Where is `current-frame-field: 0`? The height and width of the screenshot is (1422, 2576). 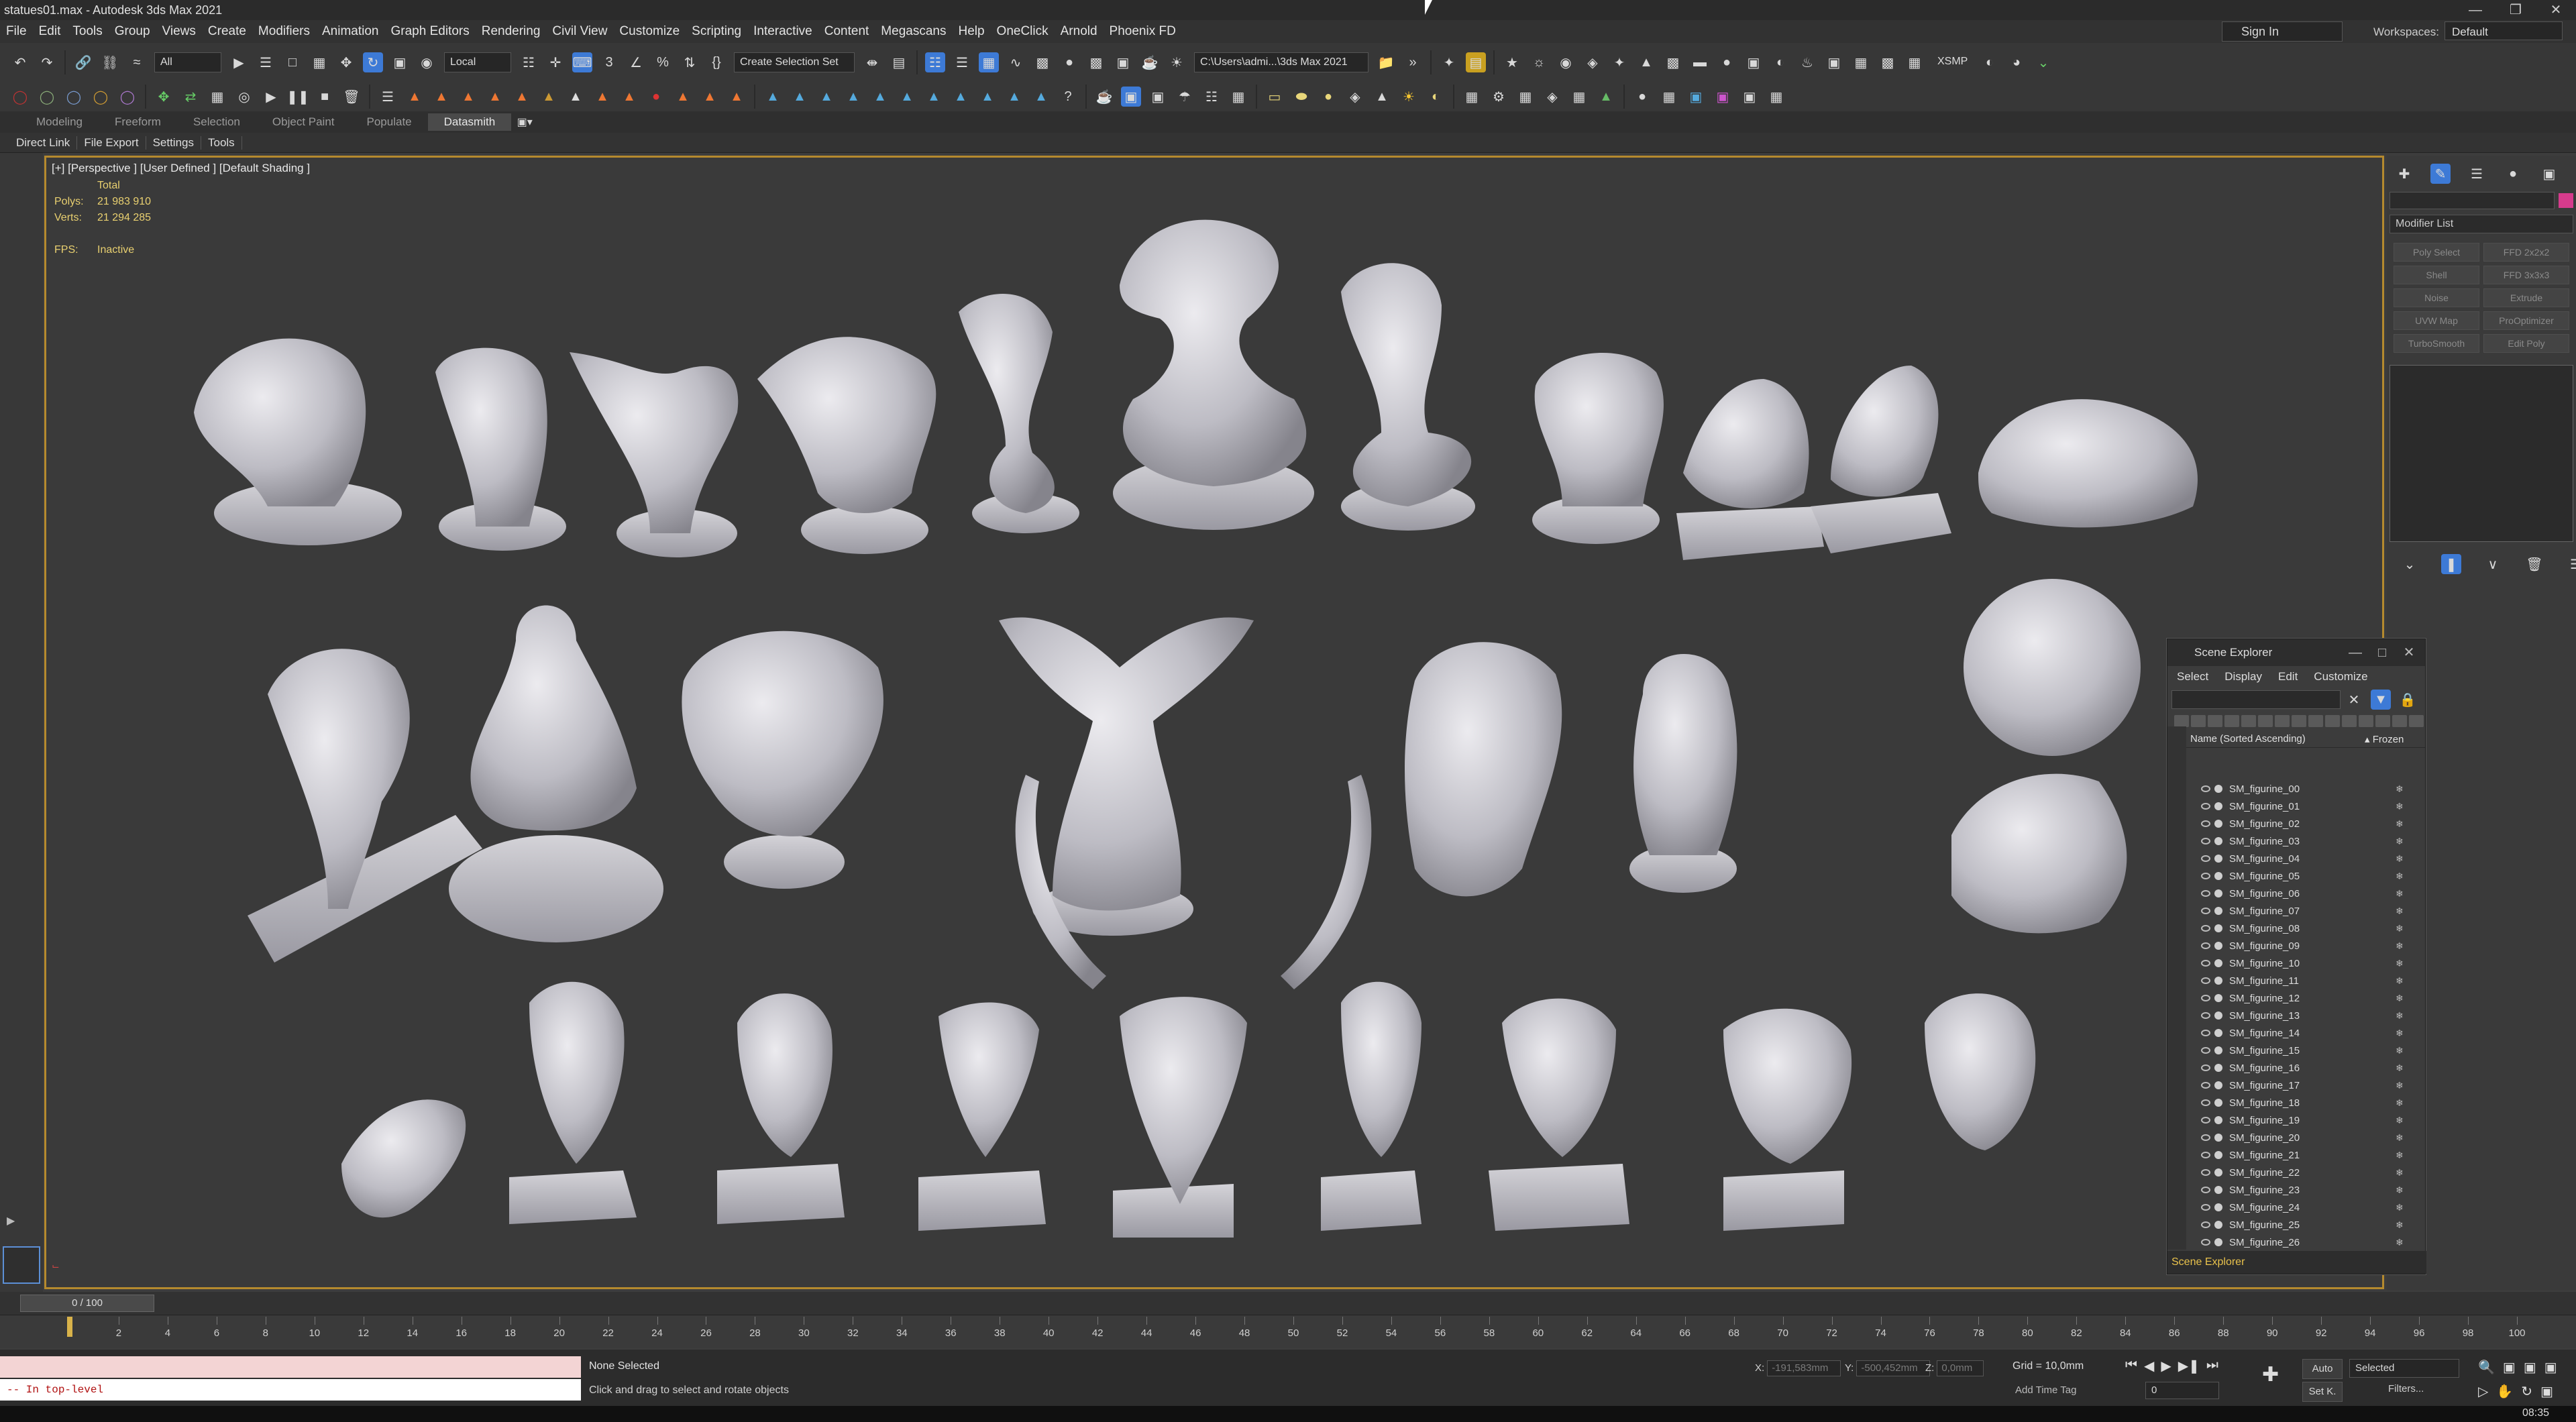 current-frame-field: 0 is located at coordinates (2182, 1390).